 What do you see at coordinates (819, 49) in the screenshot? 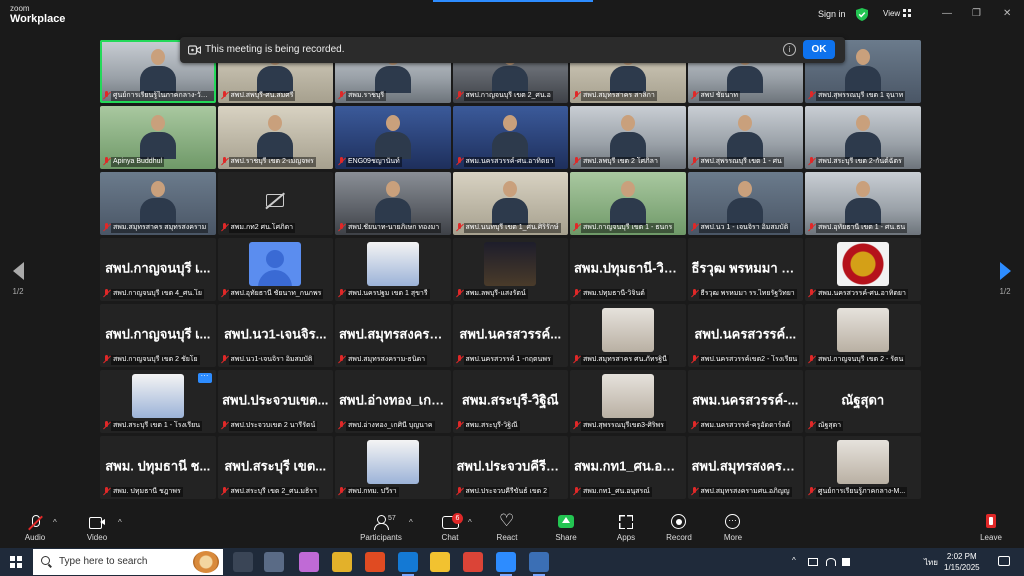
I see `ok-button: OK` at bounding box center [819, 49].